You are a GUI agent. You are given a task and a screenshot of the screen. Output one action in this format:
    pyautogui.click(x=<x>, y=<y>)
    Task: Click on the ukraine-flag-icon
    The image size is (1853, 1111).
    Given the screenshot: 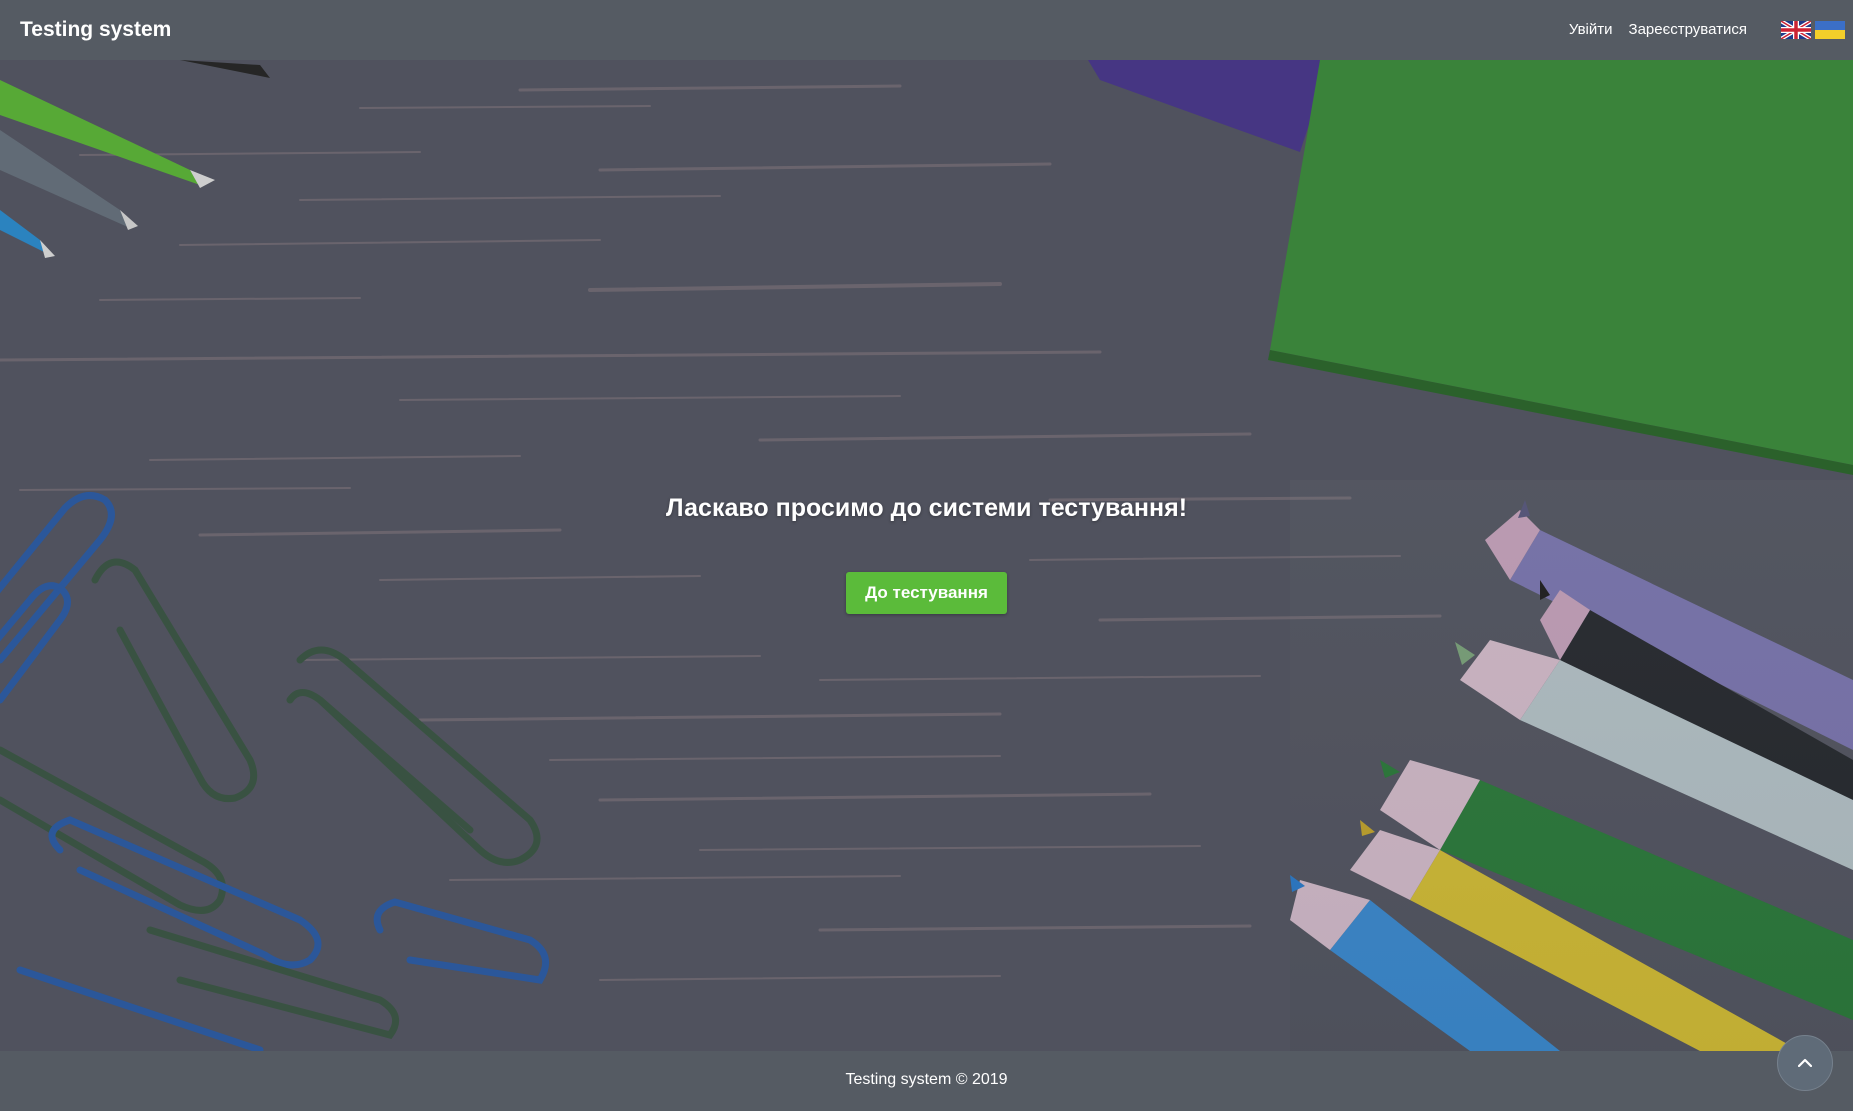 What is the action you would take?
    pyautogui.click(x=1830, y=30)
    